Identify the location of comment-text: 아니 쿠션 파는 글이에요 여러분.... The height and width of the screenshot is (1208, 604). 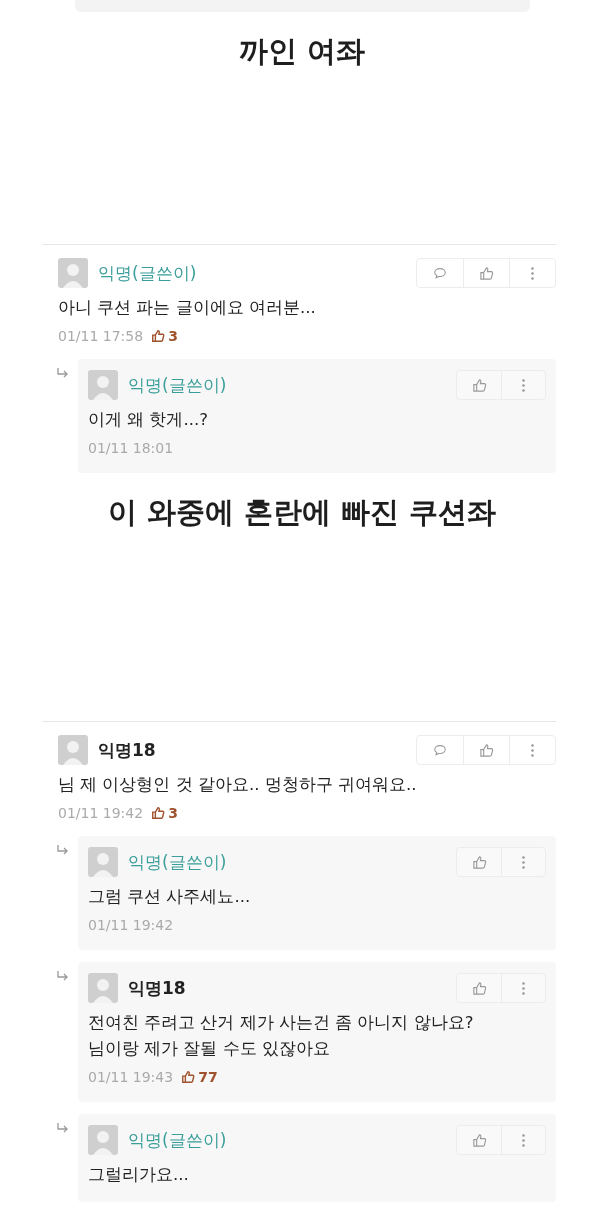
(187, 308).